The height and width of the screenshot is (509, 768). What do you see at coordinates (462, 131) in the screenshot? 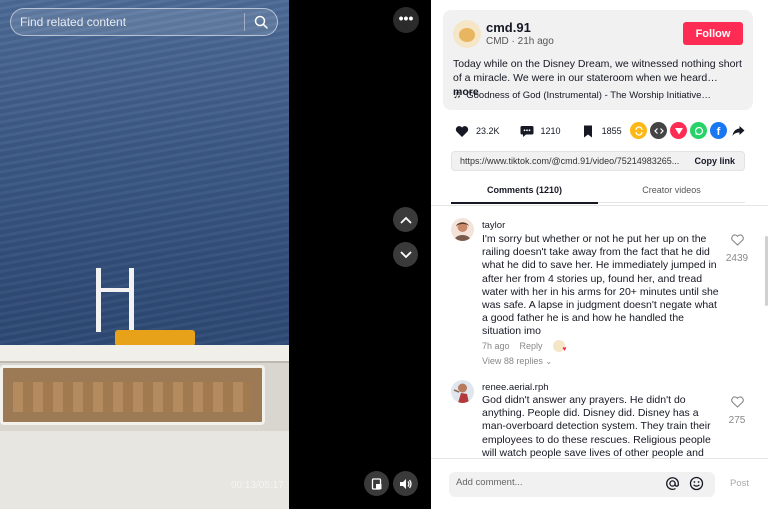
I see `heart-icon` at bounding box center [462, 131].